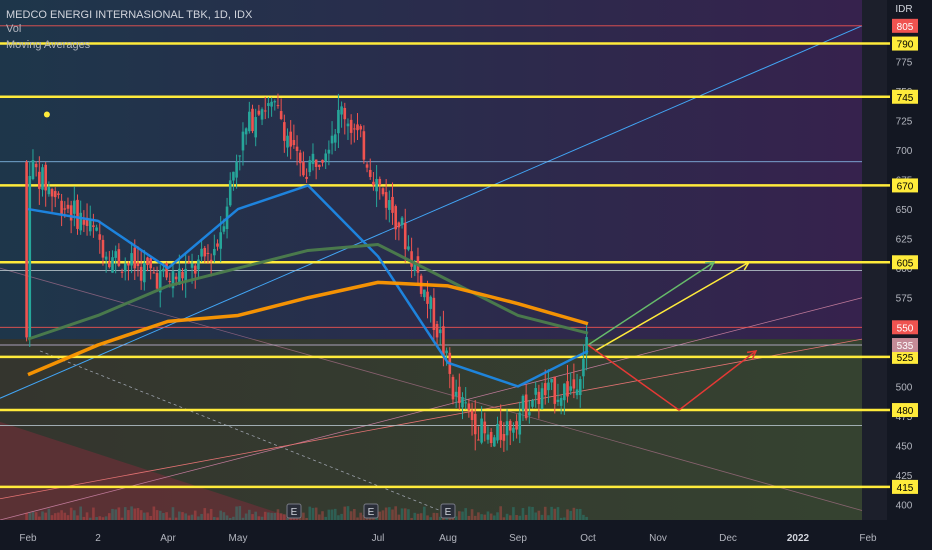 The width and height of the screenshot is (932, 550). Describe the element at coordinates (904, 387) in the screenshot. I see `y-tick-label: 500` at that location.